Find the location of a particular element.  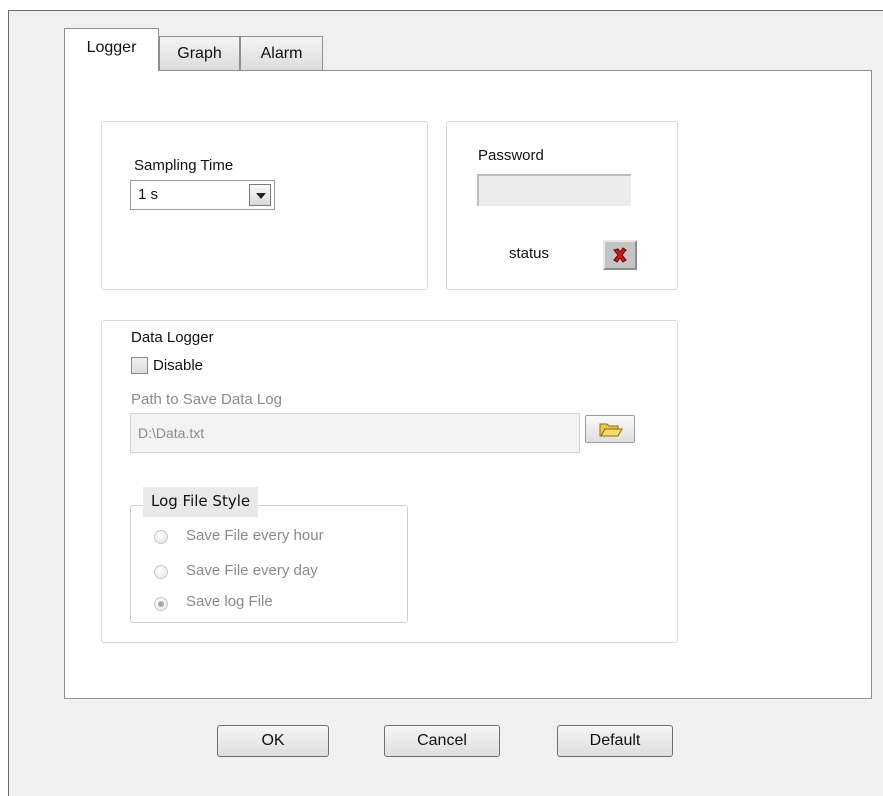

folder-open-icon is located at coordinates (611, 430).